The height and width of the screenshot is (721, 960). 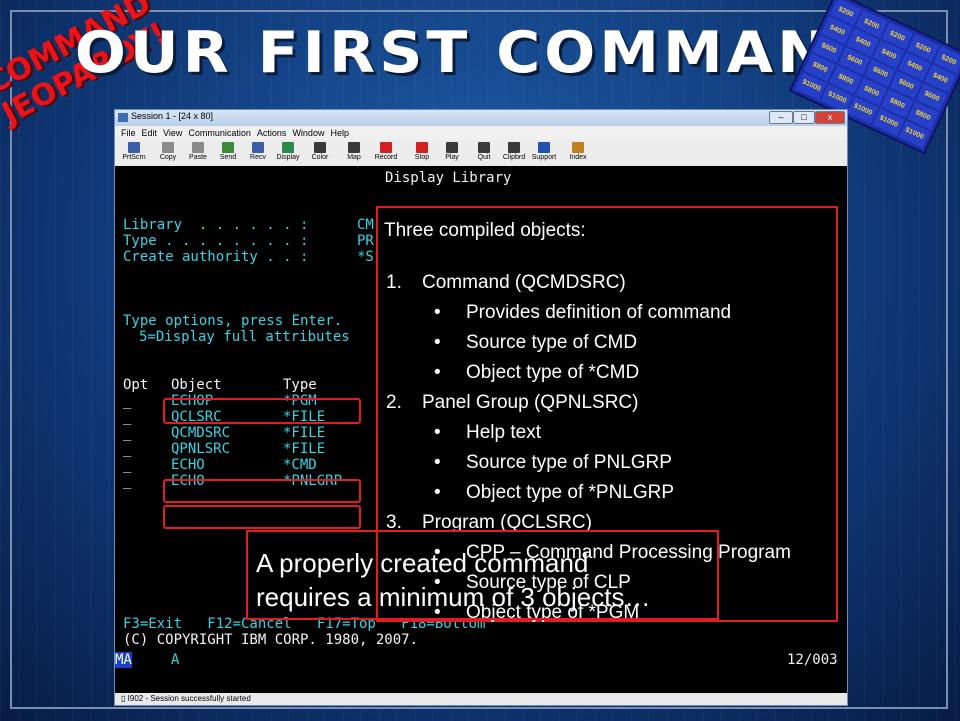 I want to click on popup-bullet-text: Provides definition of command, so click(x=599, y=312).